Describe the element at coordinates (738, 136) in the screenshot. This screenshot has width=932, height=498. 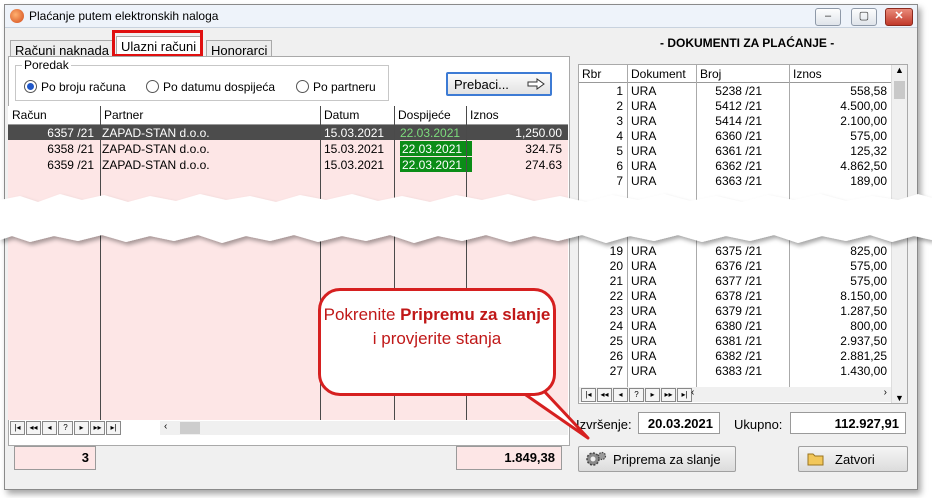
I see `cell-broj: 6360 /21` at that location.